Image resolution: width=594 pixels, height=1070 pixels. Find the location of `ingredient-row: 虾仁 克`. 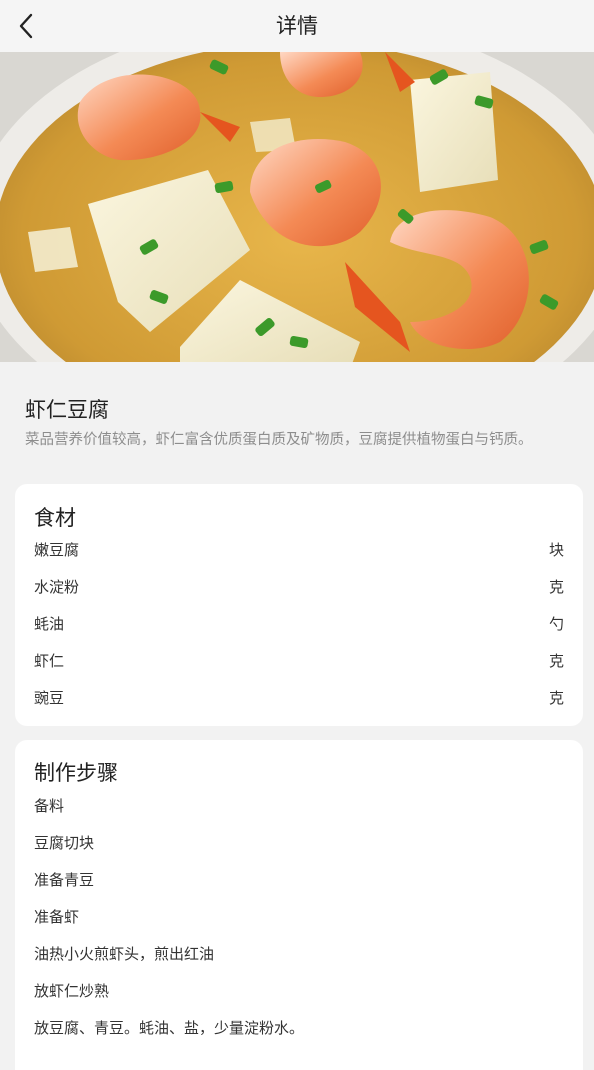

ingredient-row: 虾仁 克 is located at coordinates (299, 660).